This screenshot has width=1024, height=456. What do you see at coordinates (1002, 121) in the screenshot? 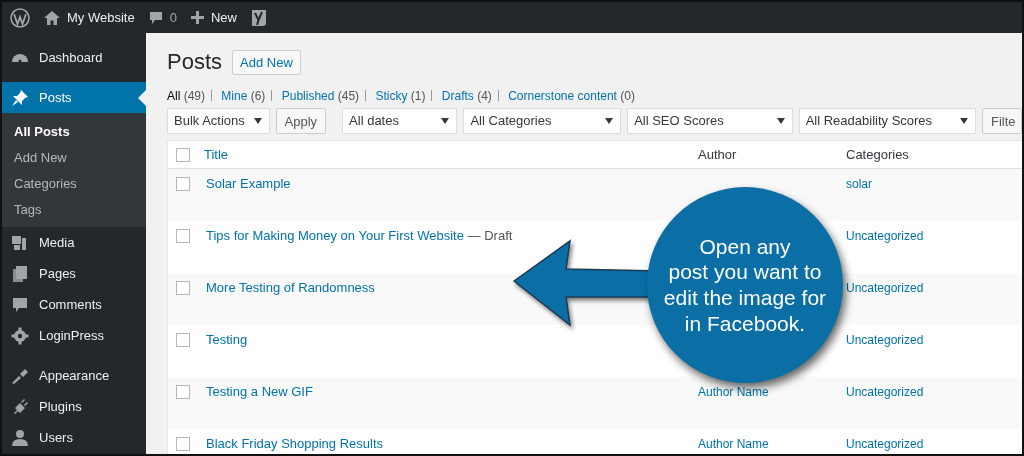
I see `filter-button: Filte` at bounding box center [1002, 121].